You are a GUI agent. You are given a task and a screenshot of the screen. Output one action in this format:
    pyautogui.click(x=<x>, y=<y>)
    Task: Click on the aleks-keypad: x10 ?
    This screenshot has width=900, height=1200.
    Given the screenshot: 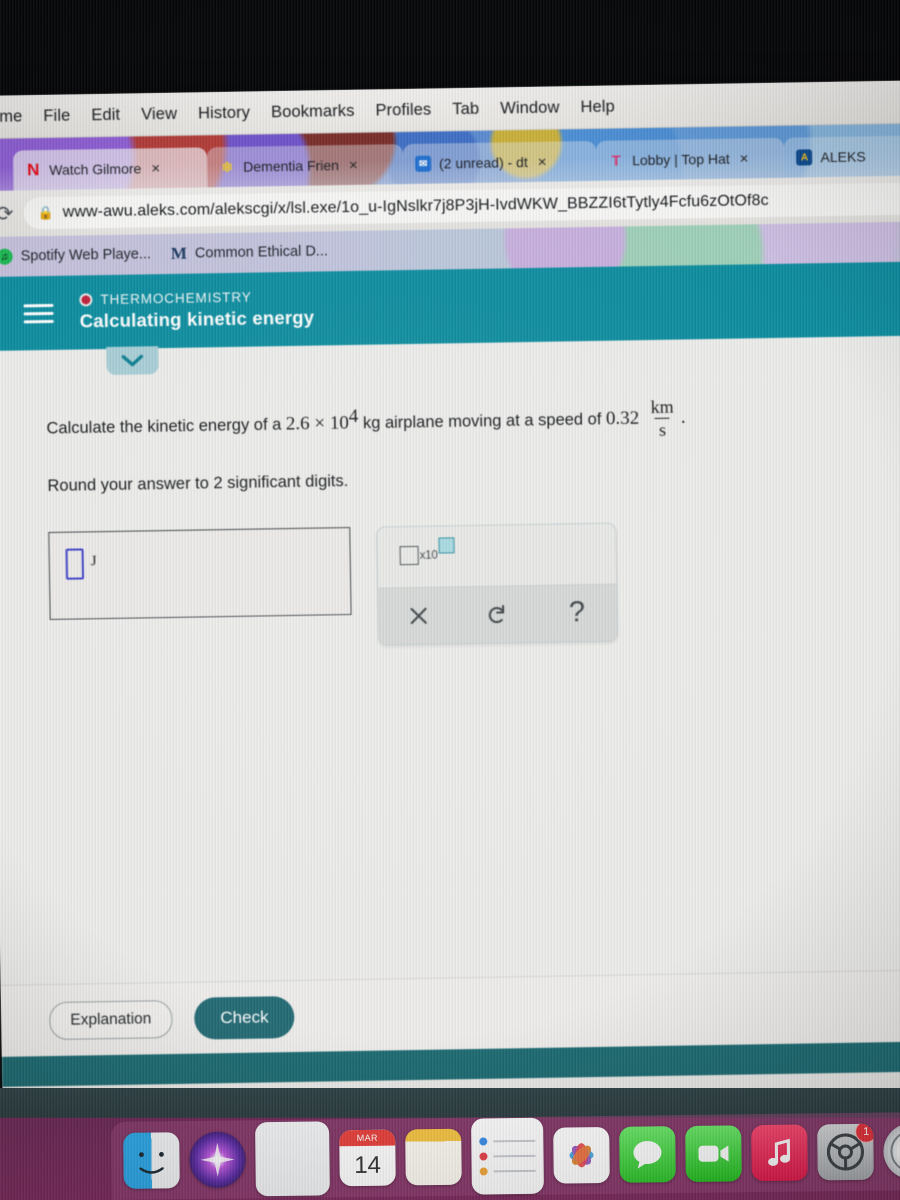 What is the action you would take?
    pyautogui.click(x=497, y=584)
    